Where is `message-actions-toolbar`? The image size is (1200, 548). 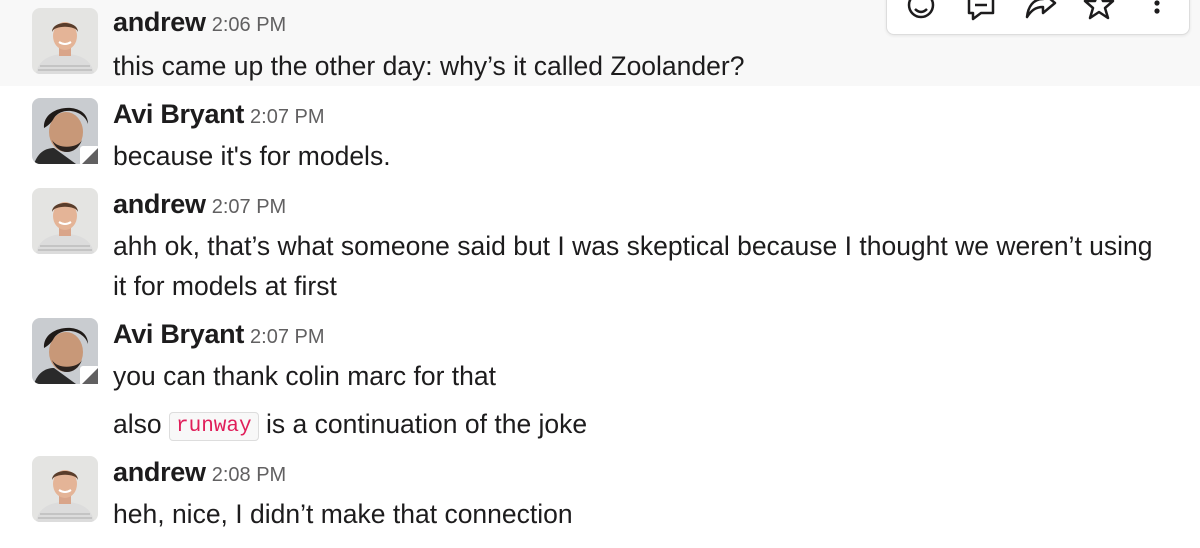
message-actions-toolbar is located at coordinates (1038, 17).